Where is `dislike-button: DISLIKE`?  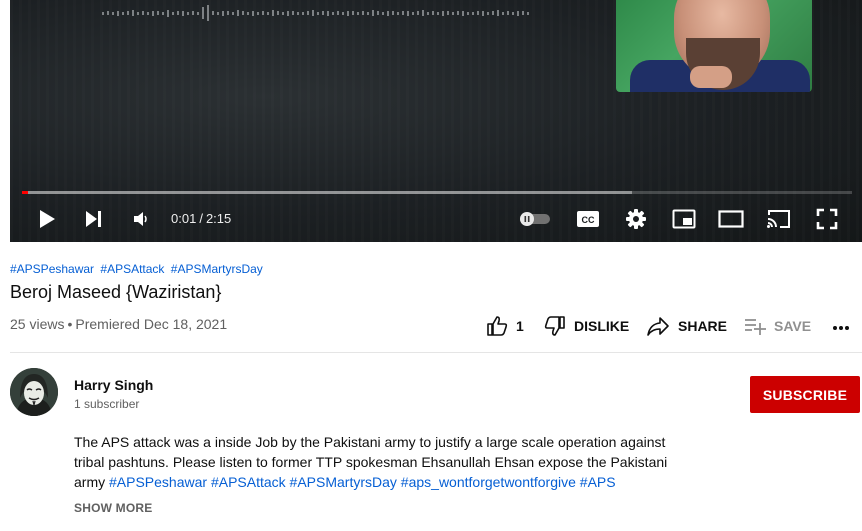 dislike-button: DISLIKE is located at coordinates (586, 326).